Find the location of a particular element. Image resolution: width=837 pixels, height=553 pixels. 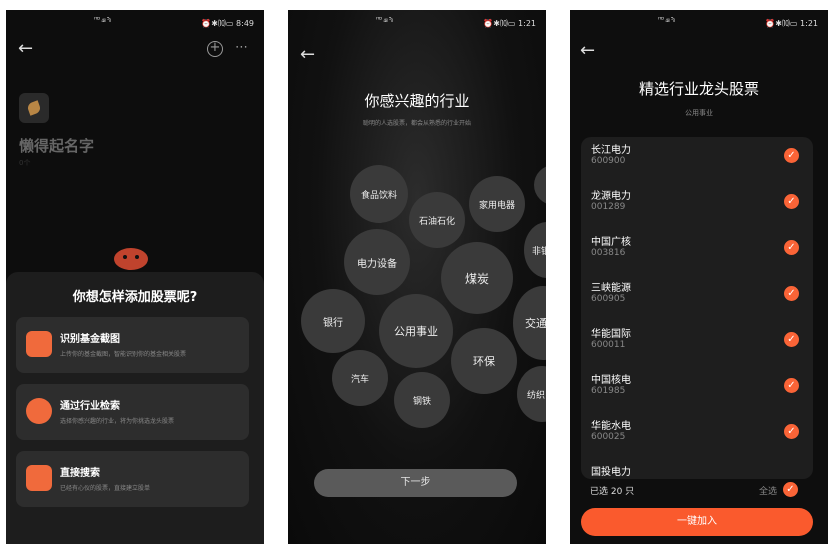

page-subtitle: 聪明的人选股票，都会从熟悉的行业开始 is located at coordinates (416, 123).